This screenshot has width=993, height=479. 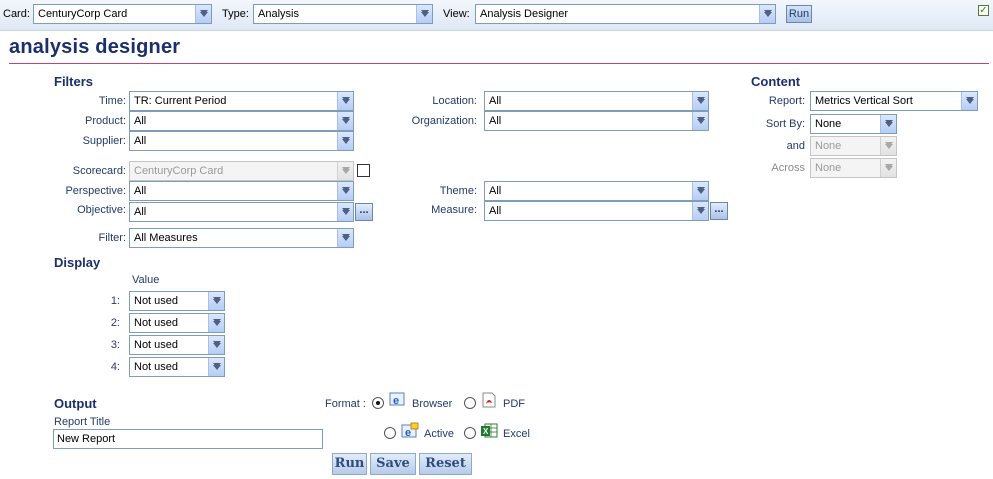 I want to click on supplier-select: All, so click(x=241, y=141).